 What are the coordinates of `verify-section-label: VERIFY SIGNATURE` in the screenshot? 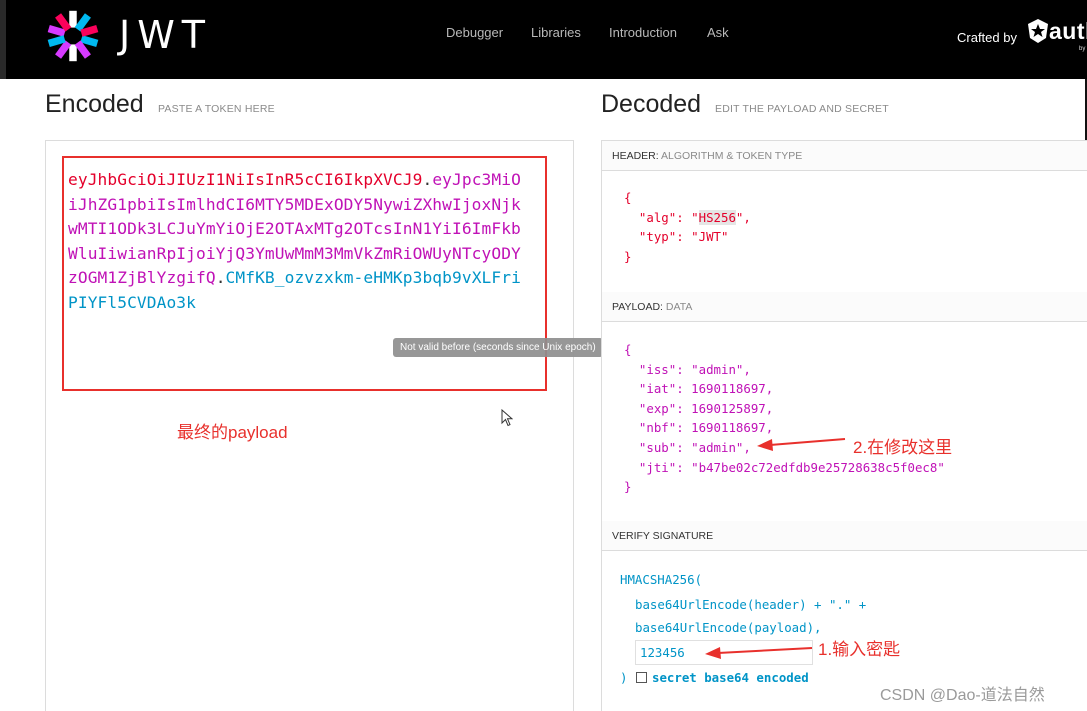 It's located at (663, 536).